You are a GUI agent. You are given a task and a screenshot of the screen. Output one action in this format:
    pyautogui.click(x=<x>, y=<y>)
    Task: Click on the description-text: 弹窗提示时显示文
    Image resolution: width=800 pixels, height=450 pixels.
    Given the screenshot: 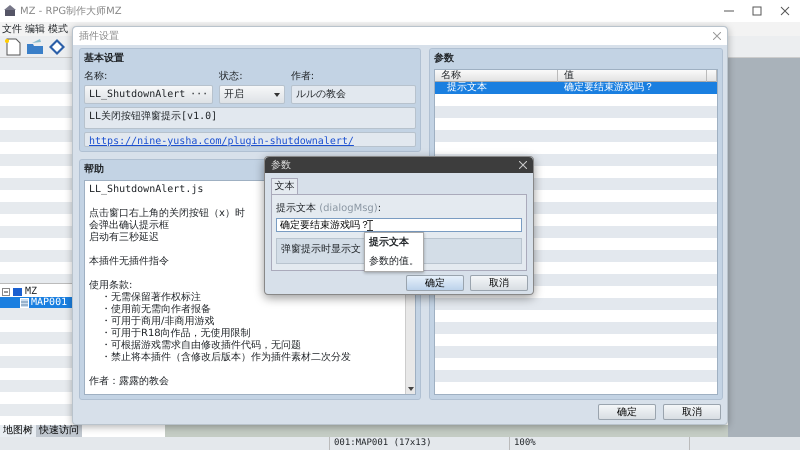 What is the action you would take?
    pyautogui.click(x=321, y=250)
    